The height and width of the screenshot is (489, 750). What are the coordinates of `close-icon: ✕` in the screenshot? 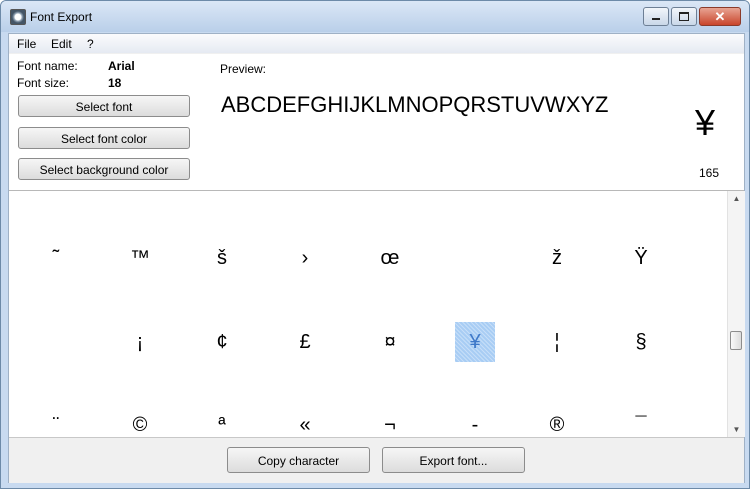 It's located at (720, 16).